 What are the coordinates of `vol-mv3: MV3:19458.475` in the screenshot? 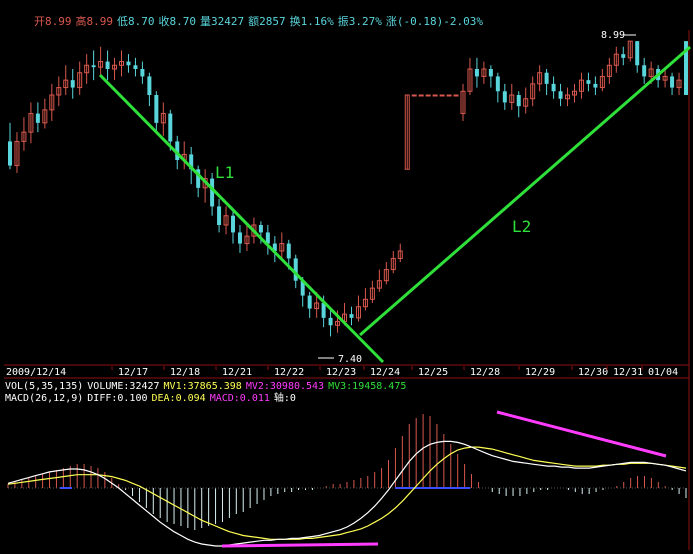 It's located at (367, 386).